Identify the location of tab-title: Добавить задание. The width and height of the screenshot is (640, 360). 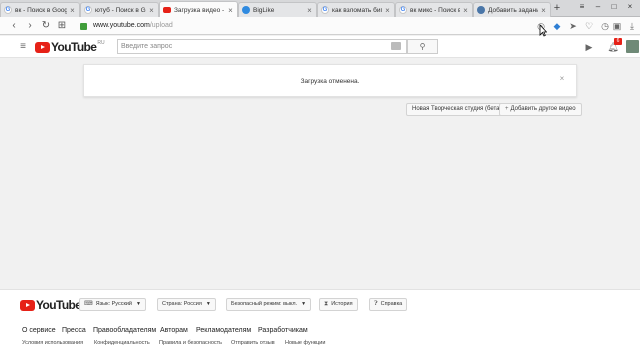
(513, 10).